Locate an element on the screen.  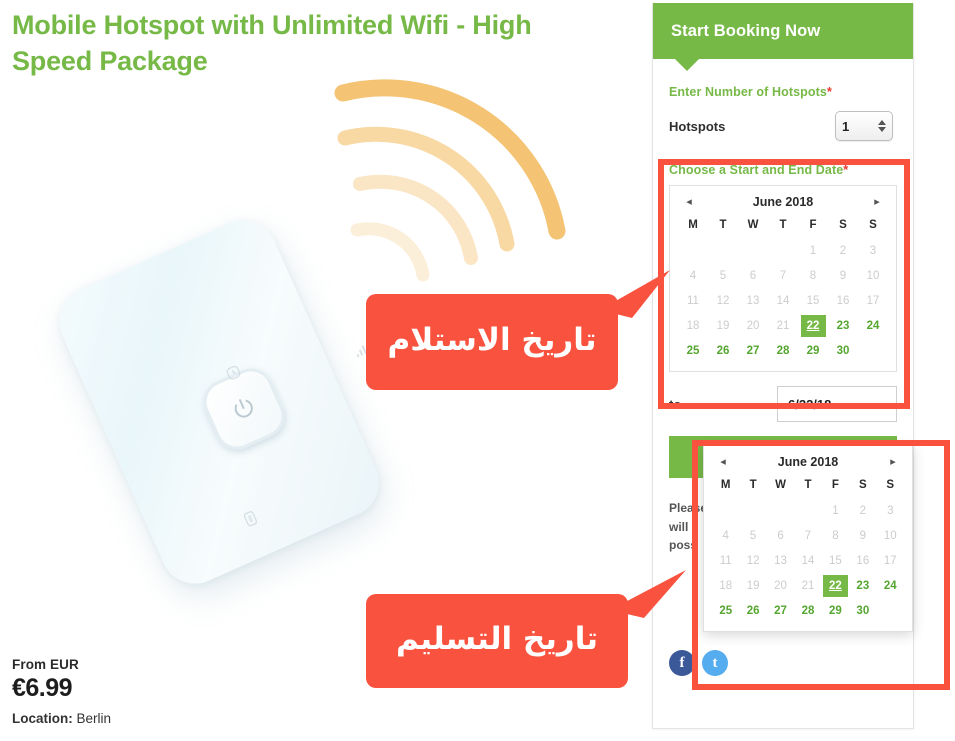
weekday-1: T is located at coordinates (723, 225).